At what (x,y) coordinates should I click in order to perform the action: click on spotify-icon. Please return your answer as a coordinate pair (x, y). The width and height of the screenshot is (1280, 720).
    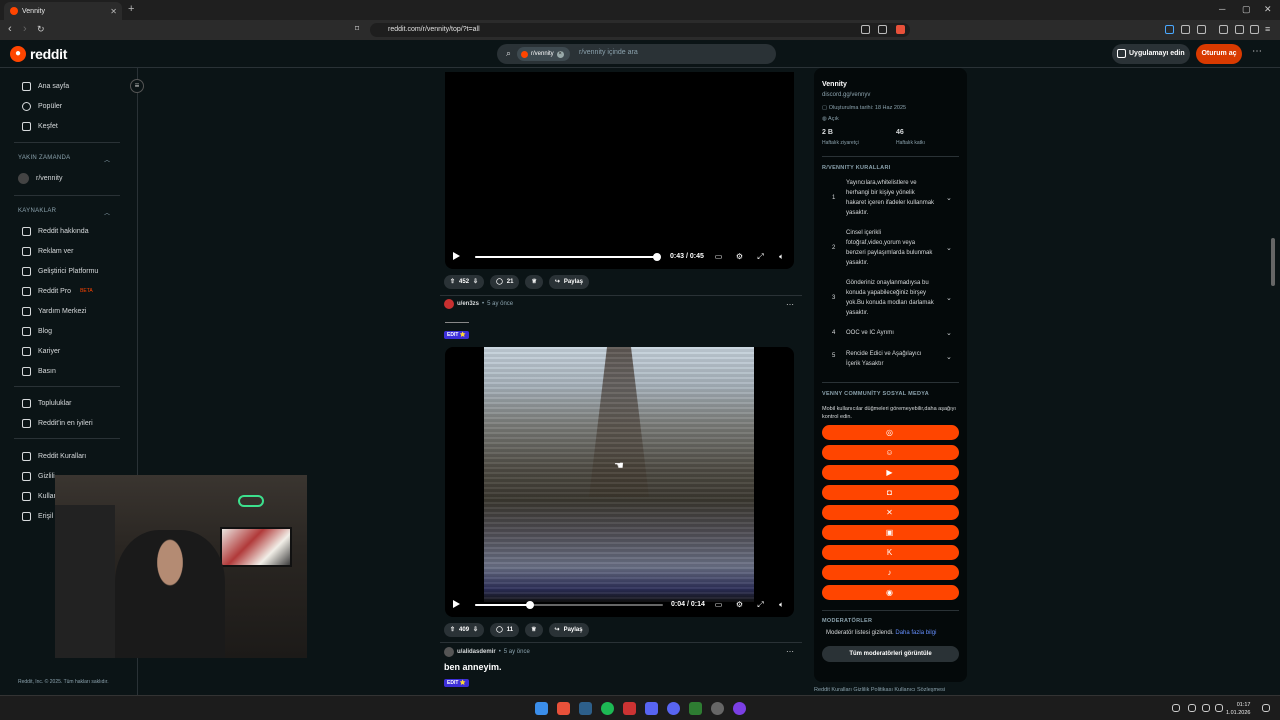
    Looking at the image, I should click on (607, 708).